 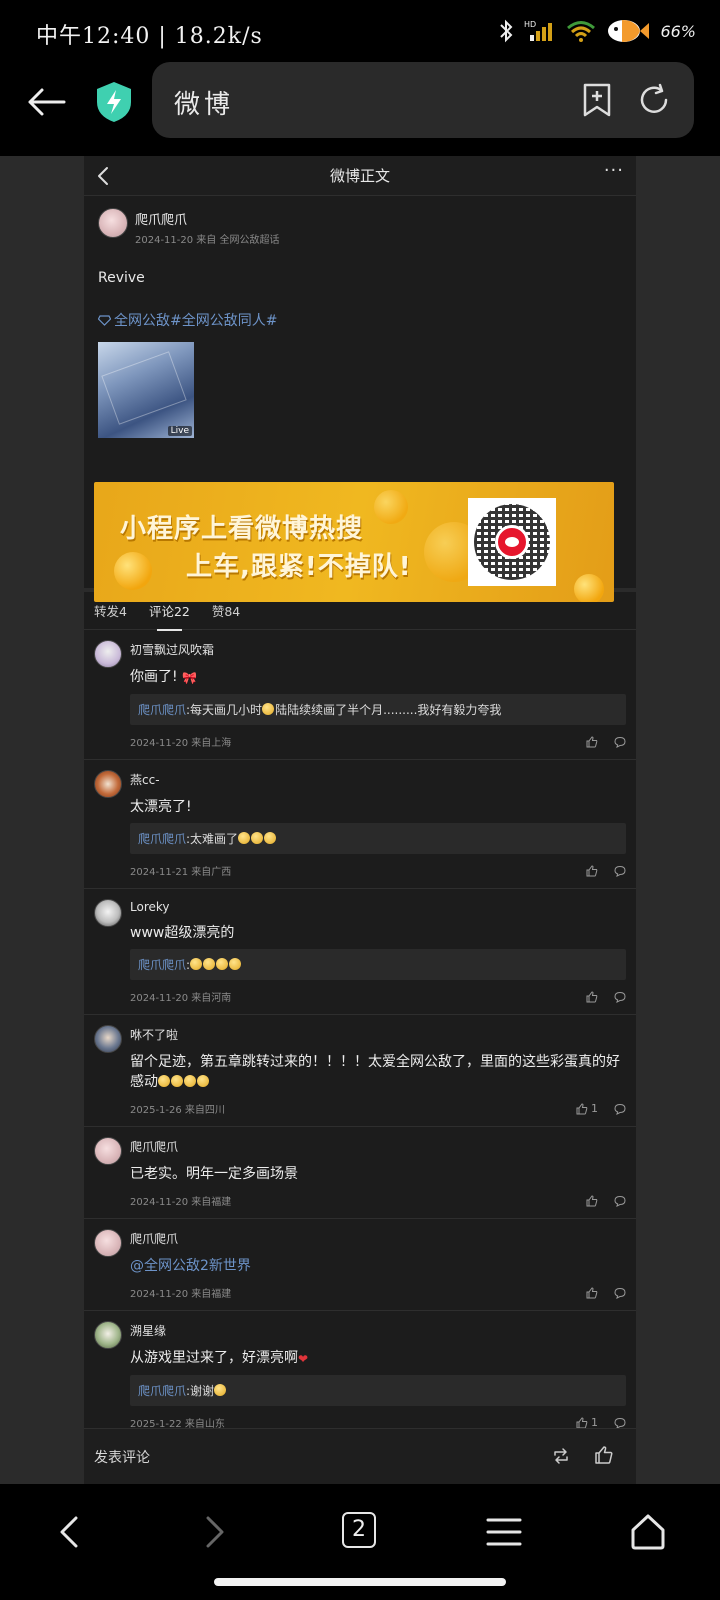 What do you see at coordinates (512, 542) in the screenshot?
I see `weibo-logo-icon` at bounding box center [512, 542].